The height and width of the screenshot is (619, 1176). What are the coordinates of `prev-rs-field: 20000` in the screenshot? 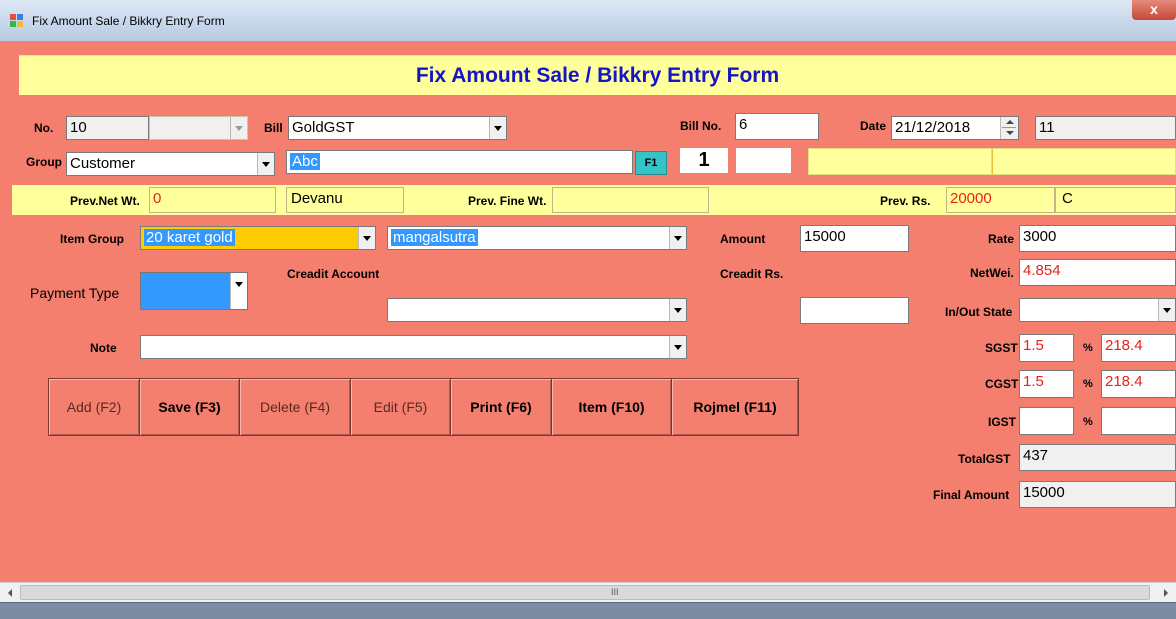 It's located at (1000, 200).